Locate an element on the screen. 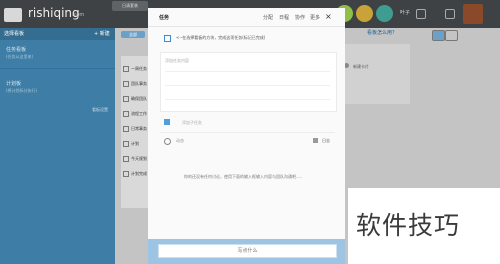 The height and width of the screenshot is (264, 500). list-item-label: 日常事务 is located at coordinates (139, 128).